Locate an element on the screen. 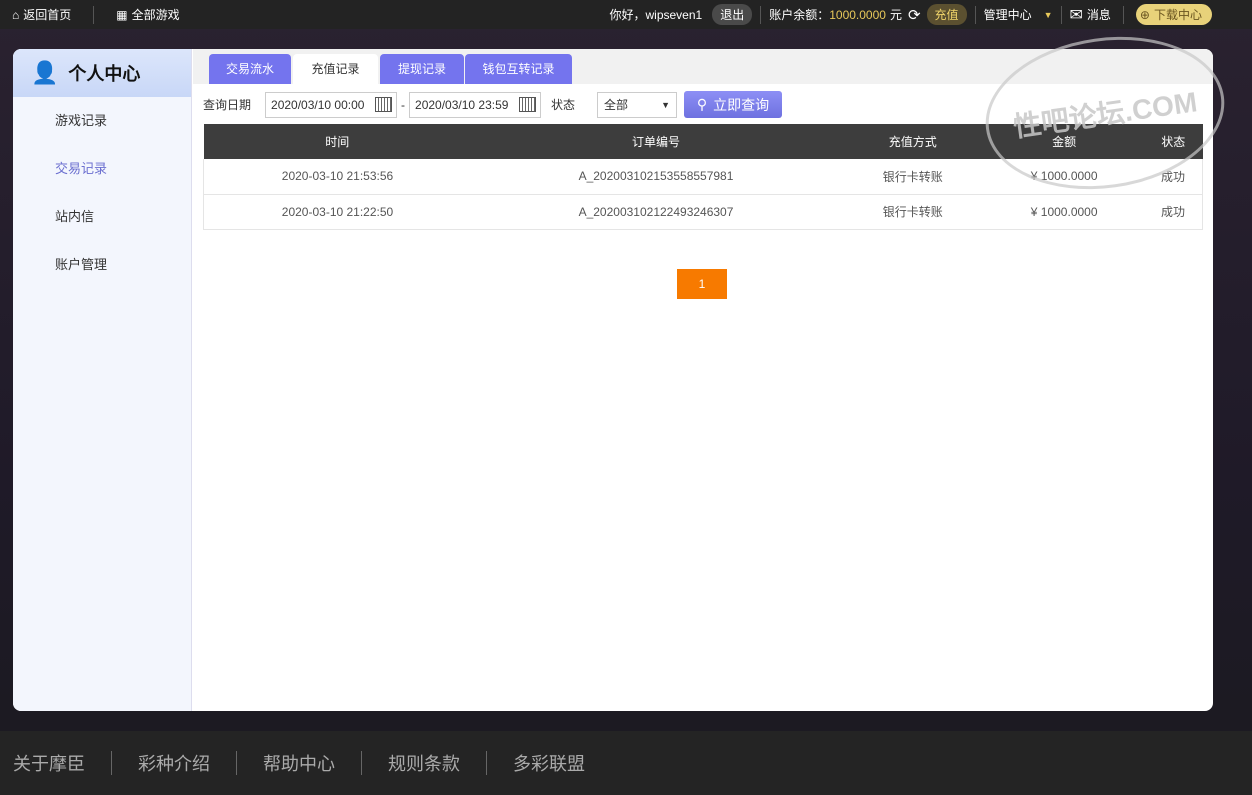 This screenshot has width=1252, height=795. all-games-link: ▦ 全部游戏 is located at coordinates (147, 14).